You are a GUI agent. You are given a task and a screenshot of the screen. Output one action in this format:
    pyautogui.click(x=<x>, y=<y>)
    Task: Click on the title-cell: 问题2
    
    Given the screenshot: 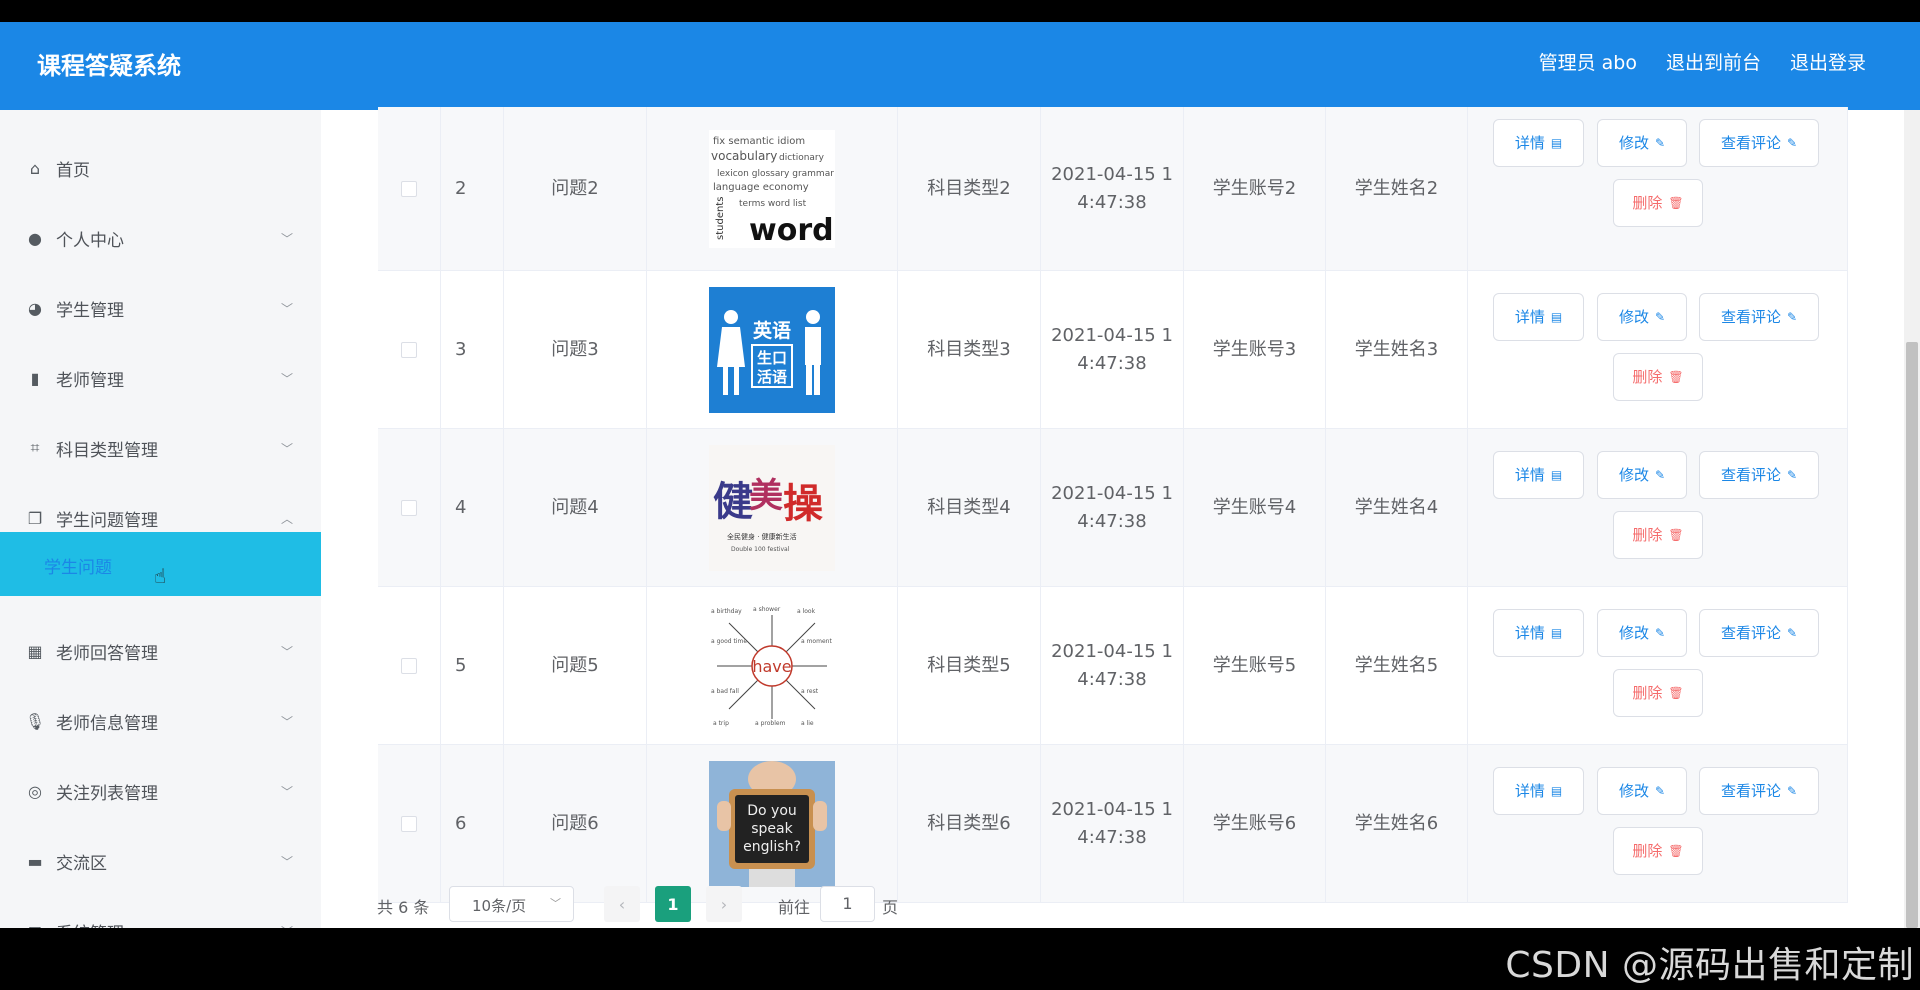 What is the action you would take?
    pyautogui.click(x=575, y=188)
    